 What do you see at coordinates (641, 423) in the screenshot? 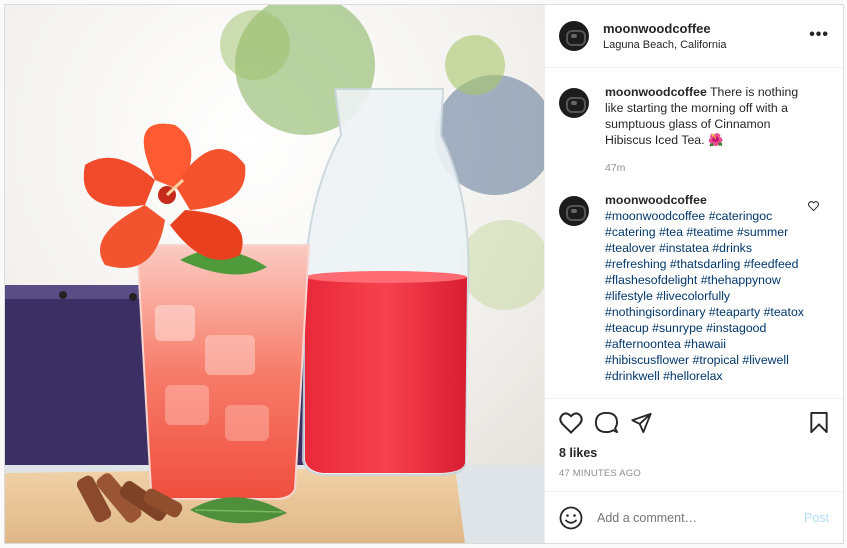
I see `paper-plane-icon` at bounding box center [641, 423].